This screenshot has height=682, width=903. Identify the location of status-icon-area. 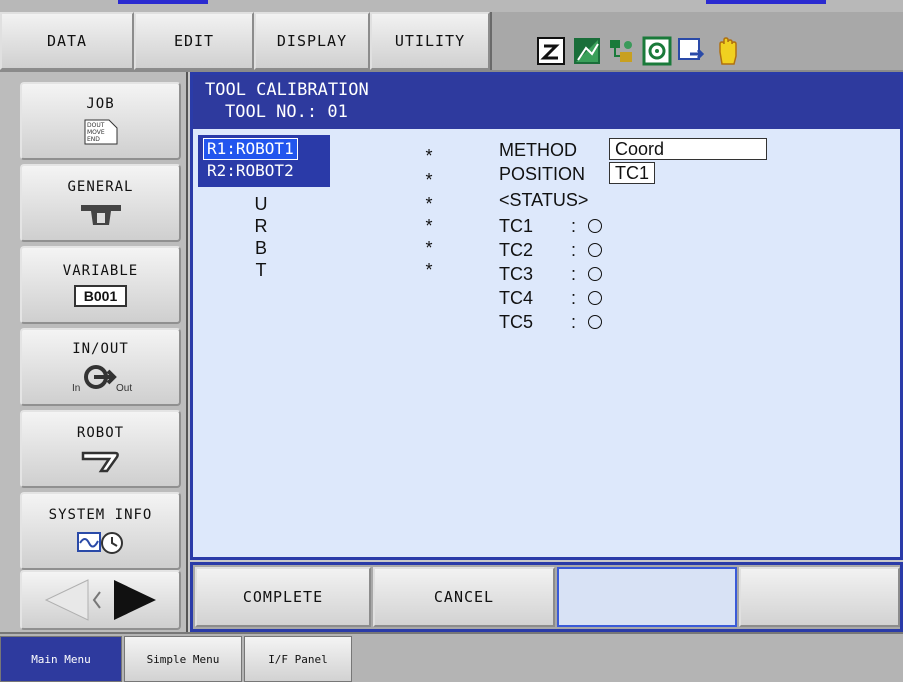
(696, 41).